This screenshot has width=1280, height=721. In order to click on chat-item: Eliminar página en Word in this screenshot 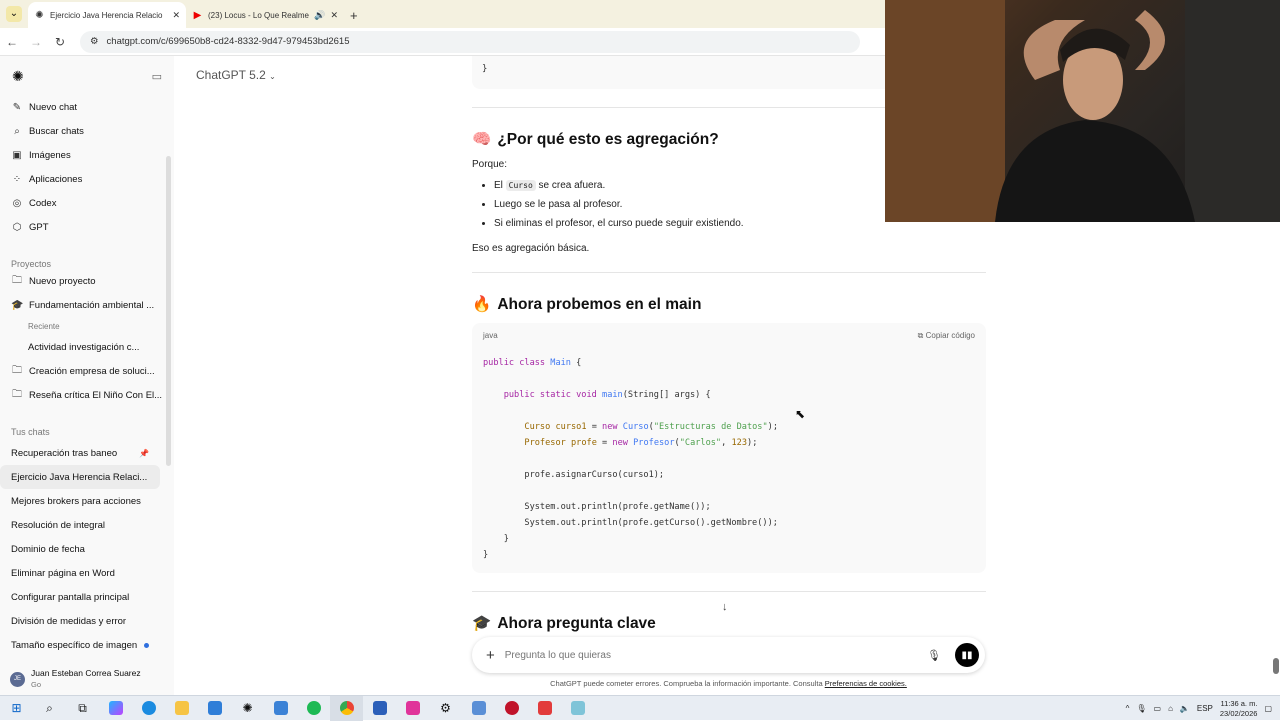, I will do `click(80, 573)`.